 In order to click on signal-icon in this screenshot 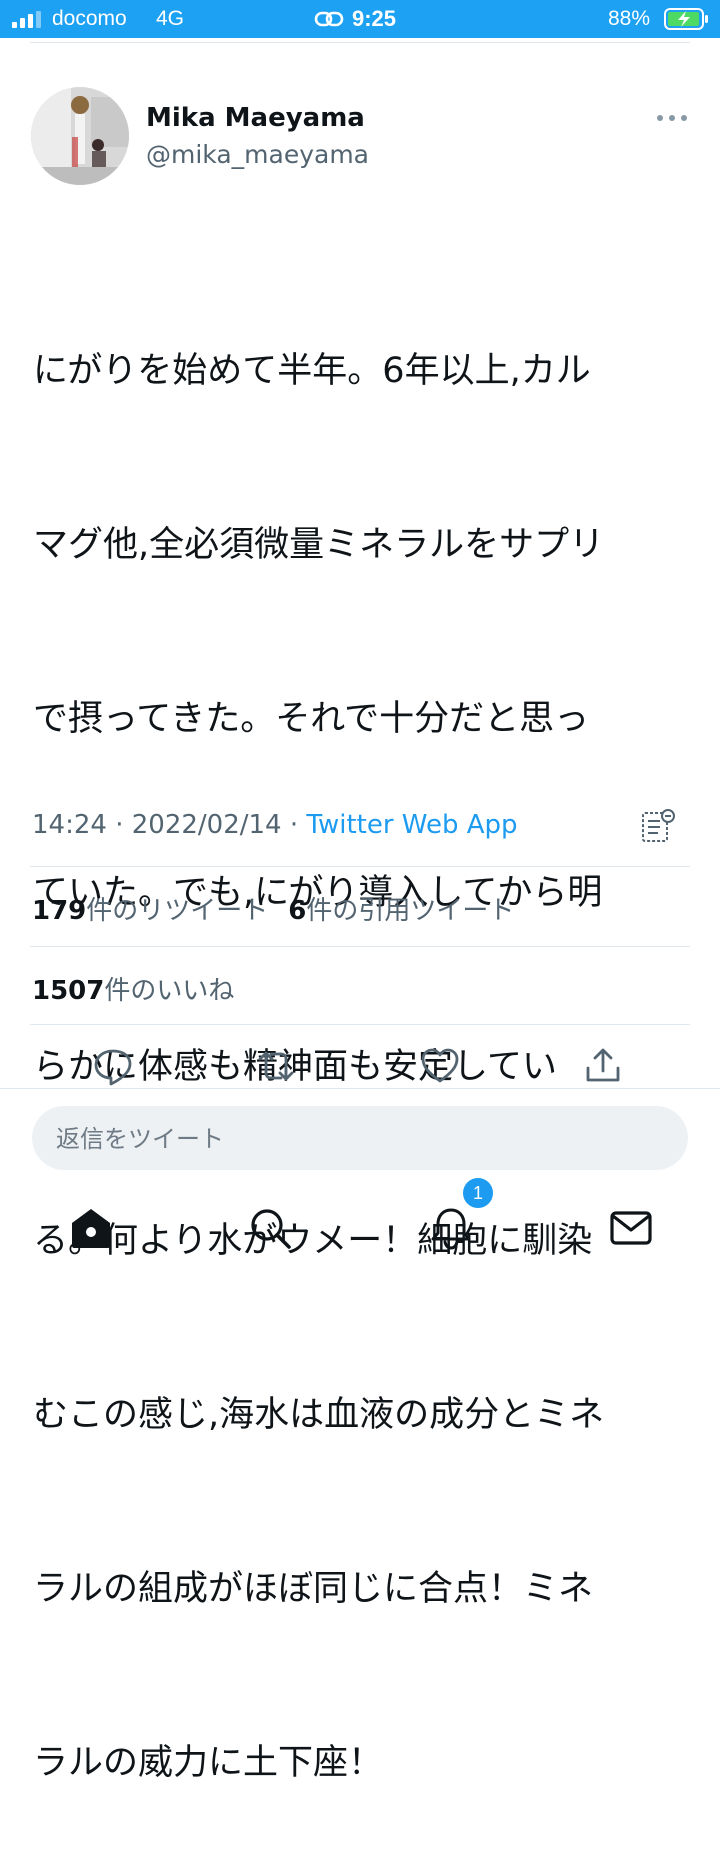, I will do `click(26, 19)`.